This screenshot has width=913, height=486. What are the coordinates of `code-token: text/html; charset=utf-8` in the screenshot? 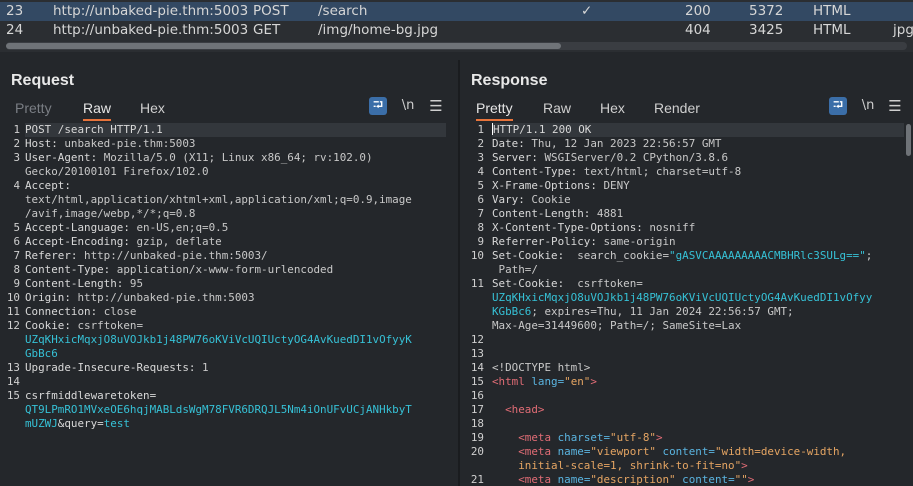 It's located at (662, 171).